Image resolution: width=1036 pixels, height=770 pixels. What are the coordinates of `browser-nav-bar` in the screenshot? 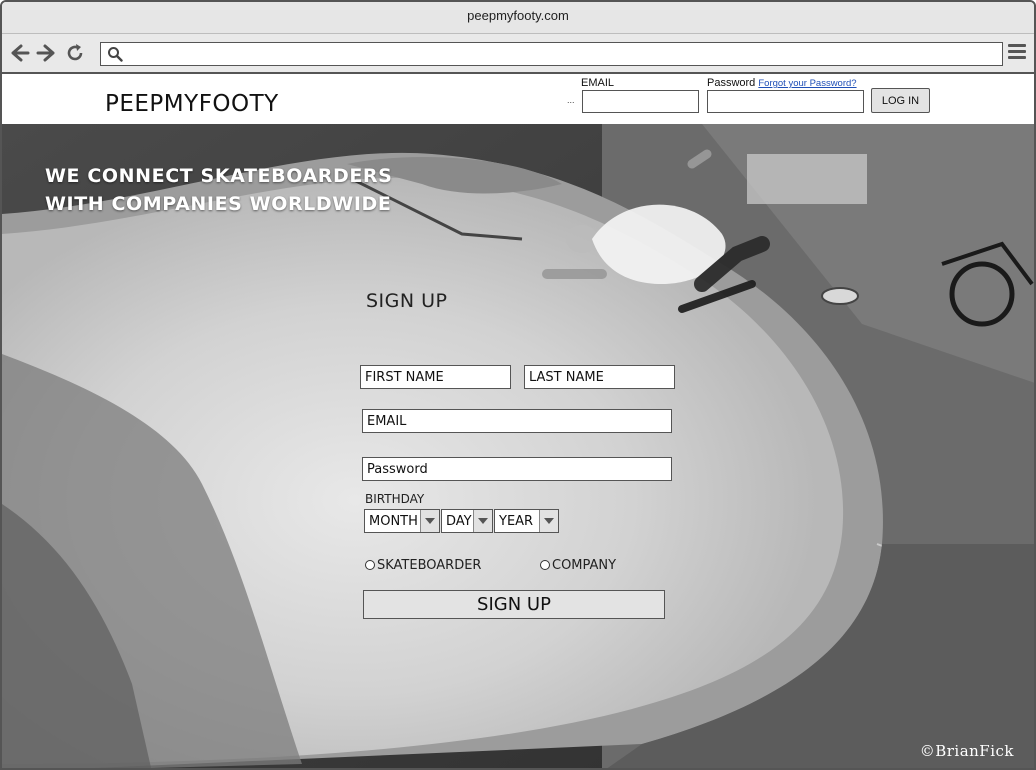 It's located at (518, 54).